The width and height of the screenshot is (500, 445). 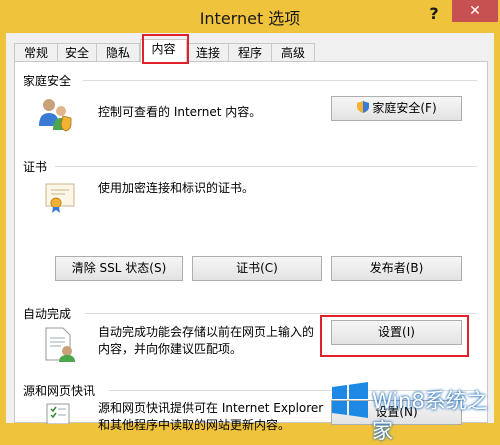 I want to click on family-safety-description: 控制可查看的 Internet 内容。, so click(x=180, y=112).